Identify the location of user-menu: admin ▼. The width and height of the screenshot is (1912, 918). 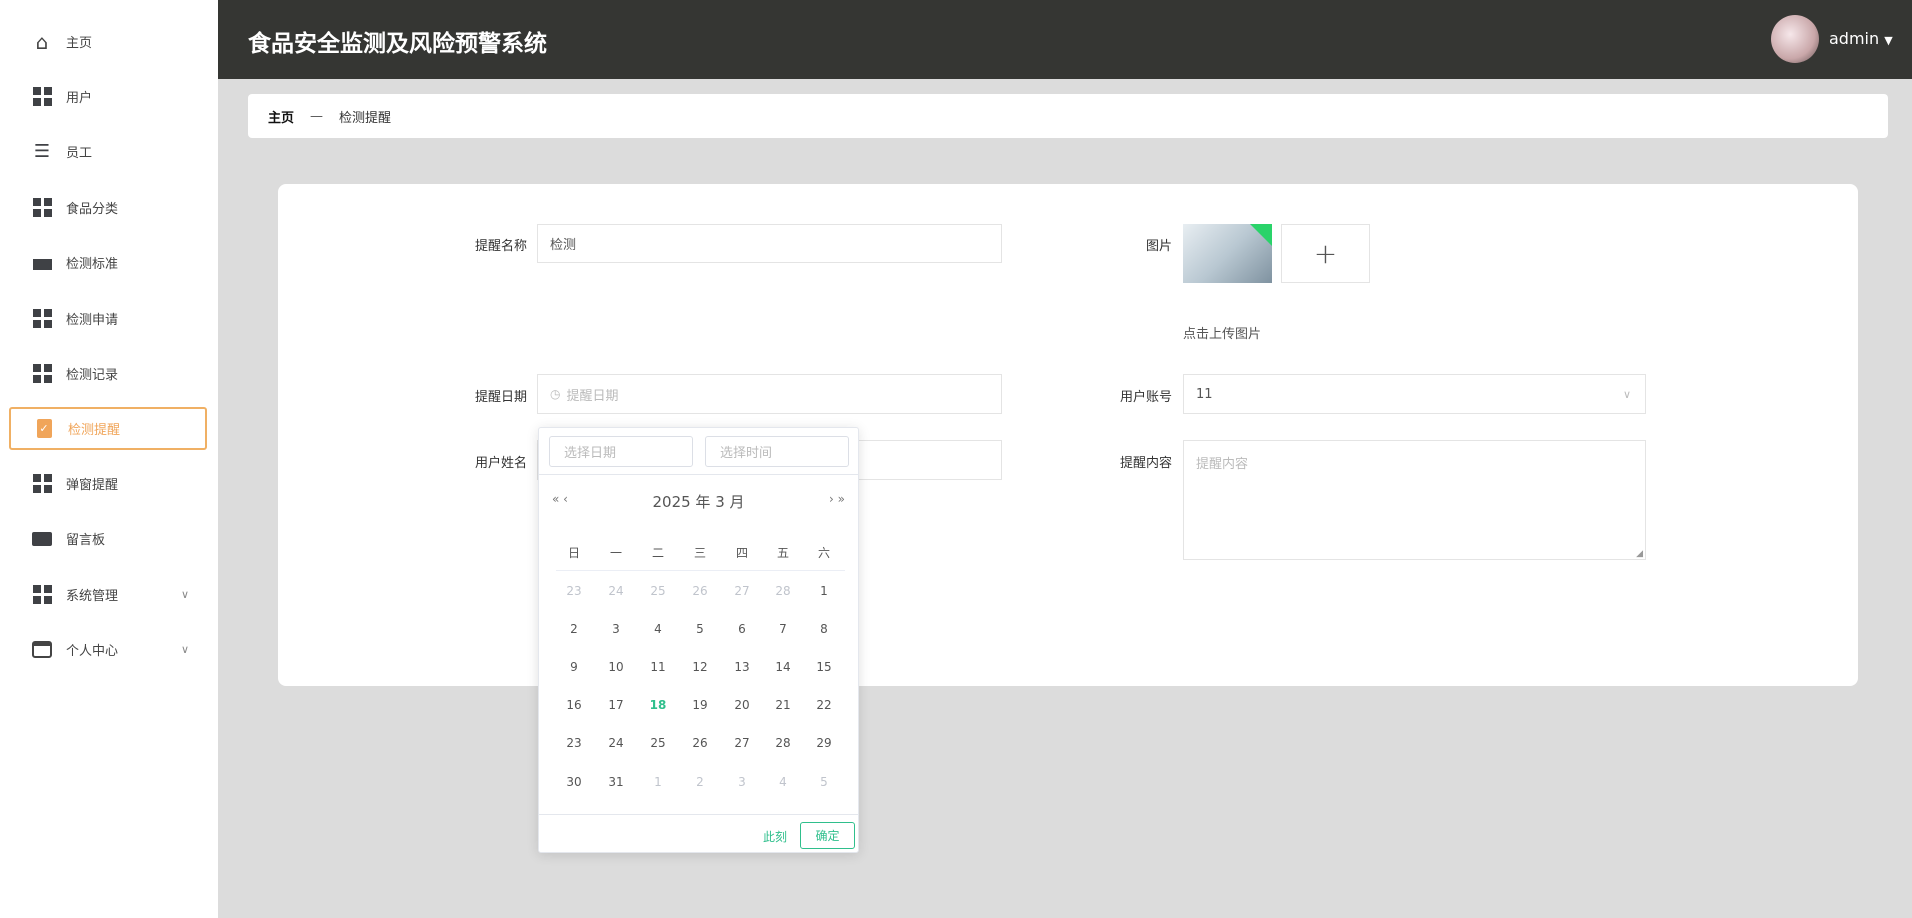
(1861, 38).